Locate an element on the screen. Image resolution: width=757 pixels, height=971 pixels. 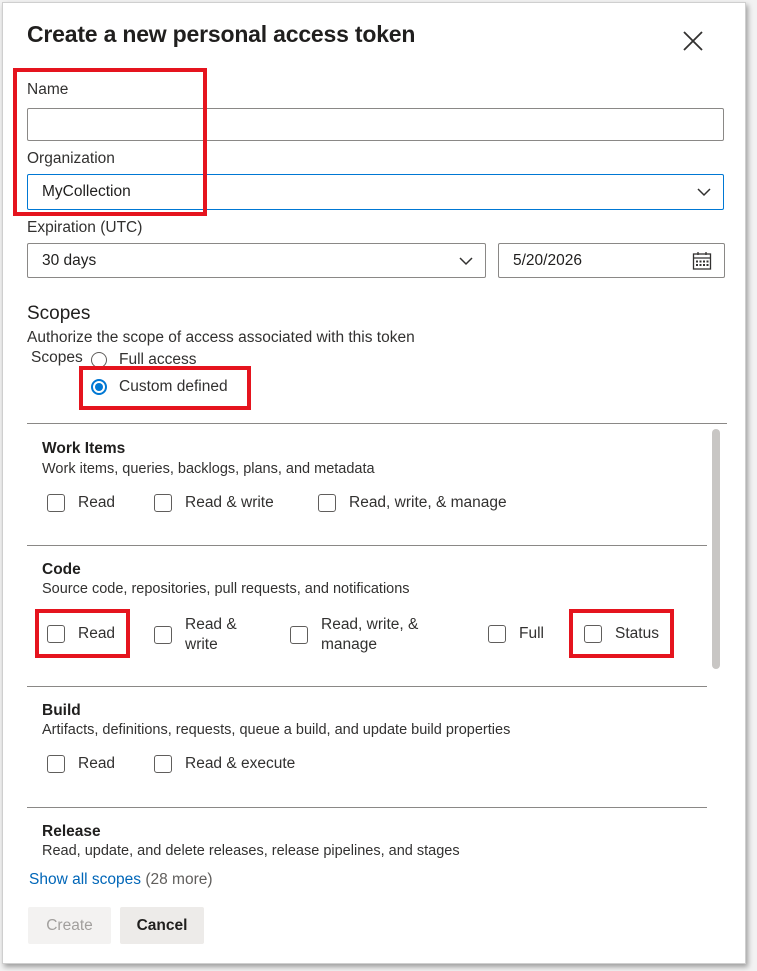
checkbox-label-line: manage is located at coordinates (349, 644).